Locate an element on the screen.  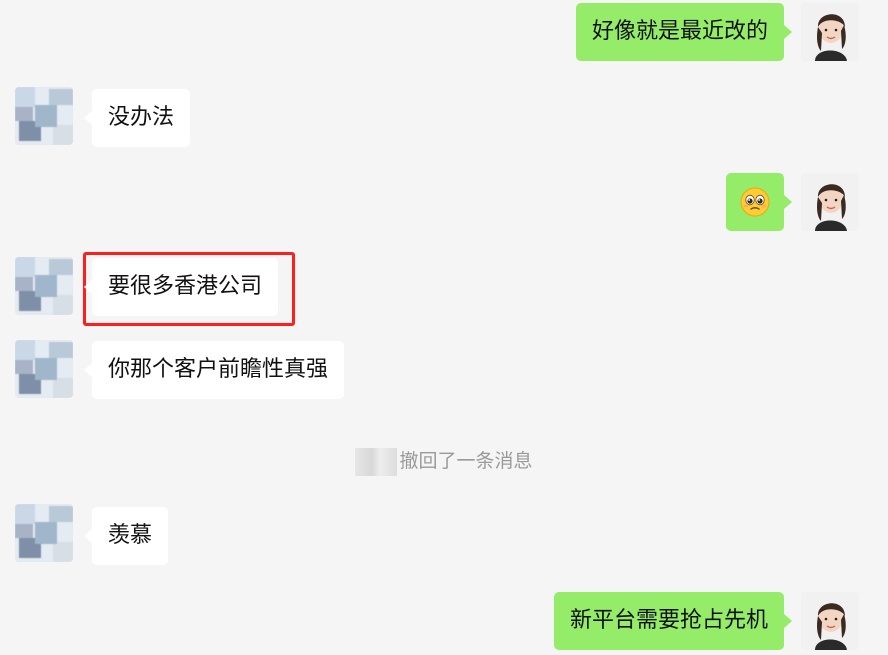
message-bubble-own-emoji is located at coordinates (759, 202).